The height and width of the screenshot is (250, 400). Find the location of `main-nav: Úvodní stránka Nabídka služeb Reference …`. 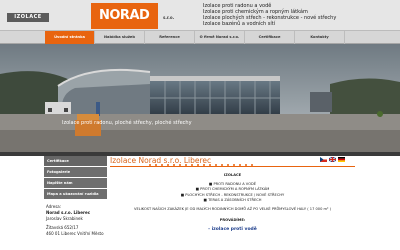

main-nav: Úvodní stránka Nabídka služeb Reference … is located at coordinates (200, 37).